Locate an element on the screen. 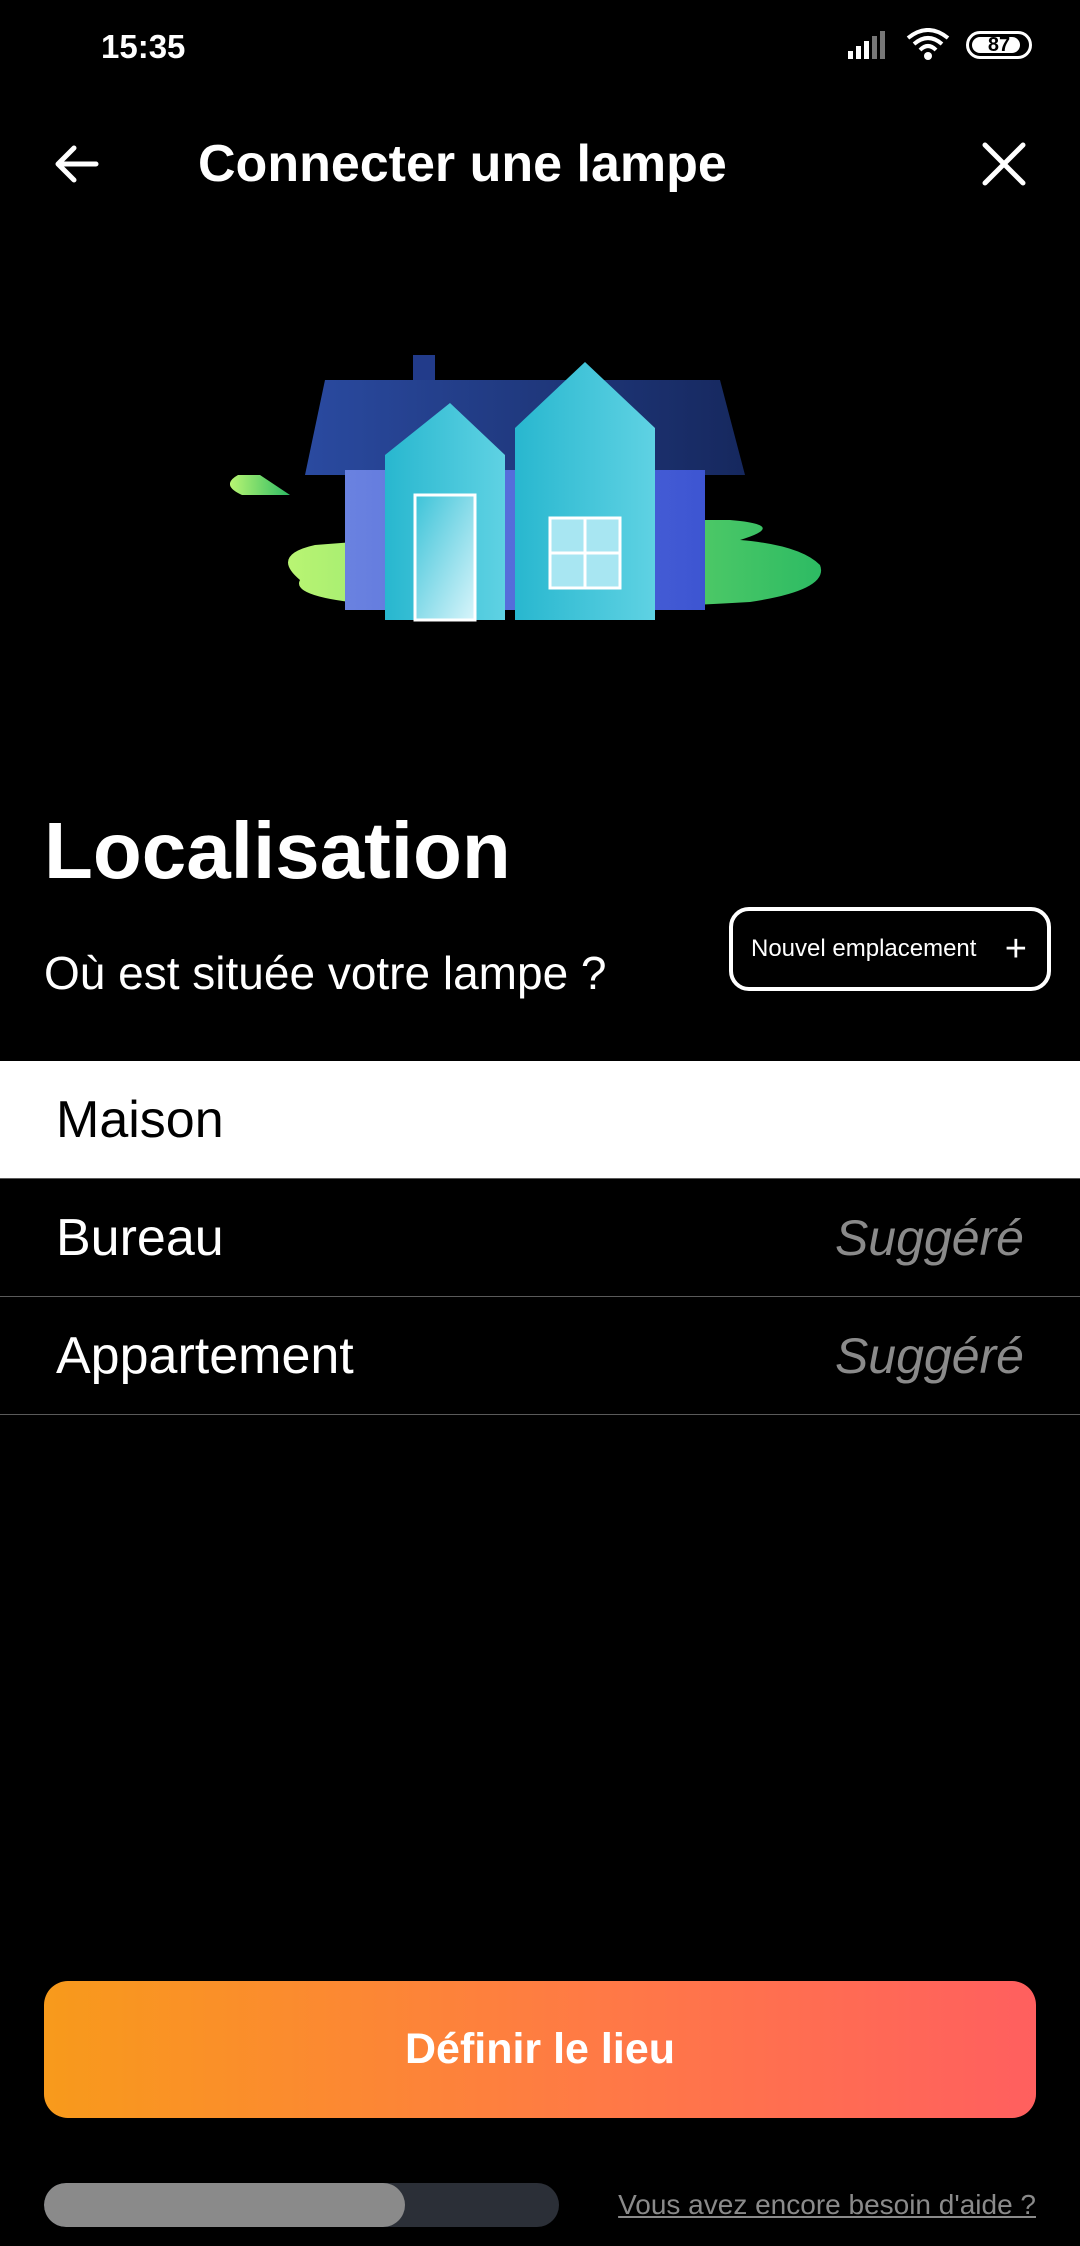  location-item-maison: Maison is located at coordinates (540, 1120).